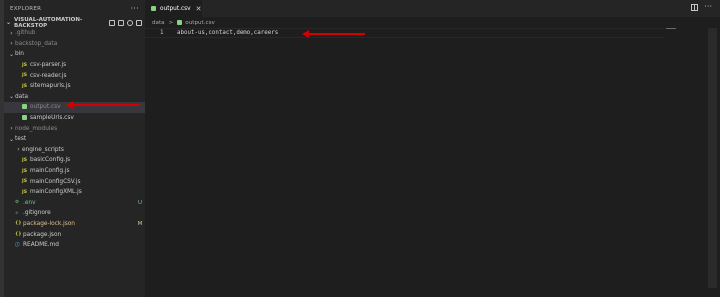 This screenshot has height=297, width=720. What do you see at coordinates (130, 22) in the screenshot?
I see `refresh-icon` at bounding box center [130, 22].